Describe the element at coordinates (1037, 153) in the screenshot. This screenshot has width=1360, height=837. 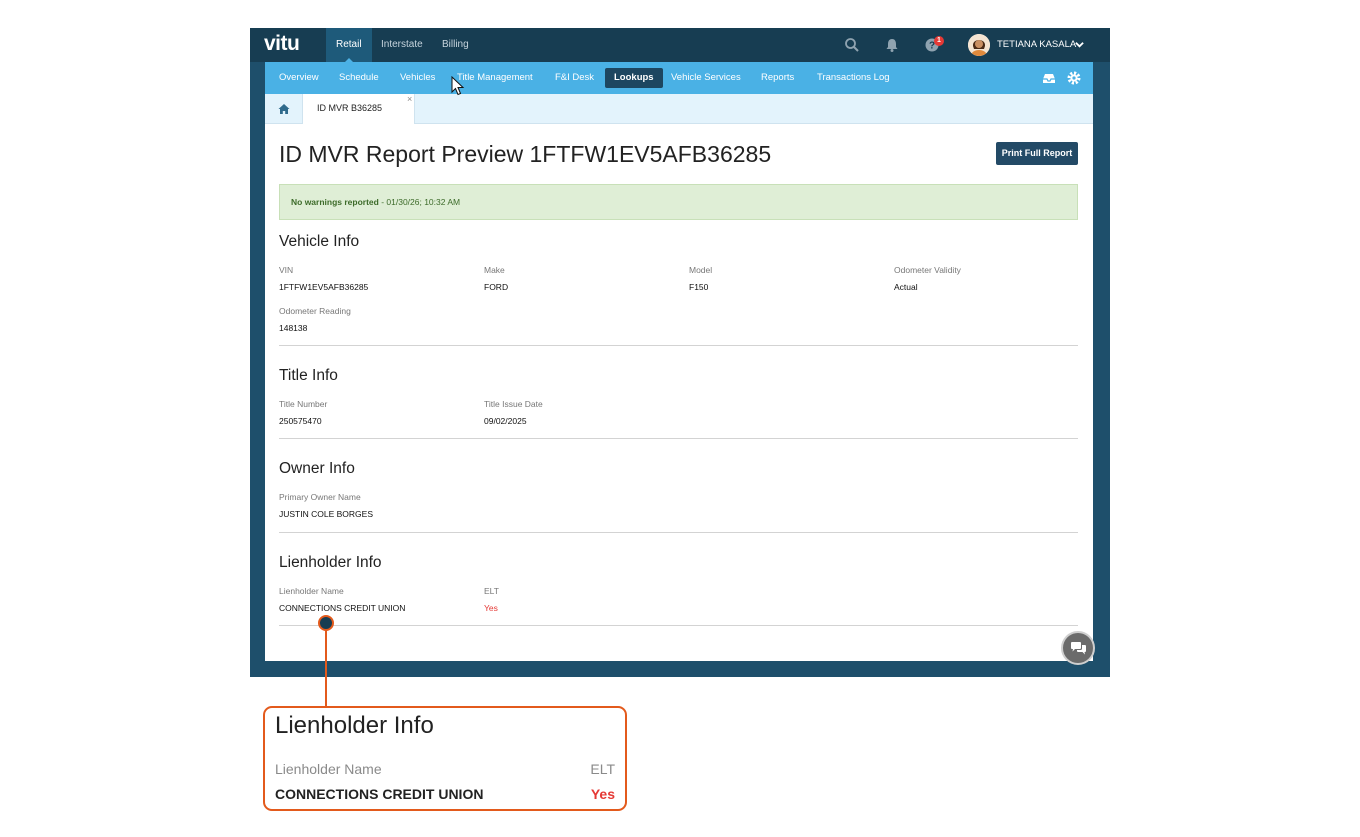
I see `print-full-report-button: Print Full Report` at that location.